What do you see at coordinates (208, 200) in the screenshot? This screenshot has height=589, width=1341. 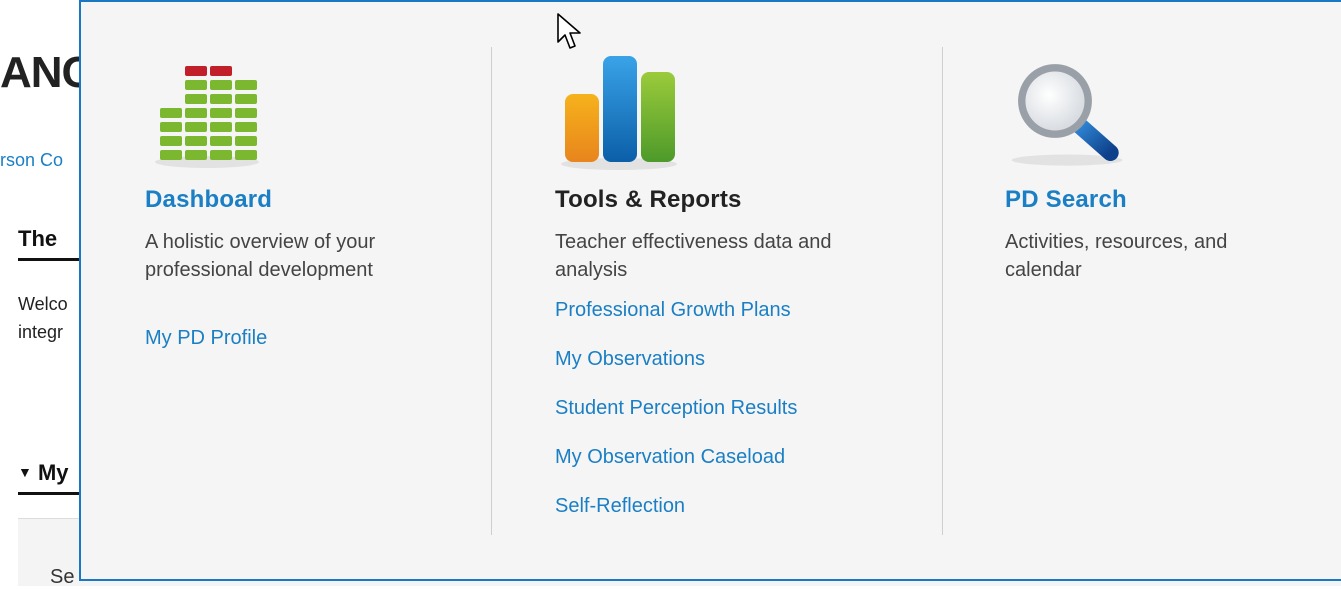 I see `dashboard-link: Dashboard` at bounding box center [208, 200].